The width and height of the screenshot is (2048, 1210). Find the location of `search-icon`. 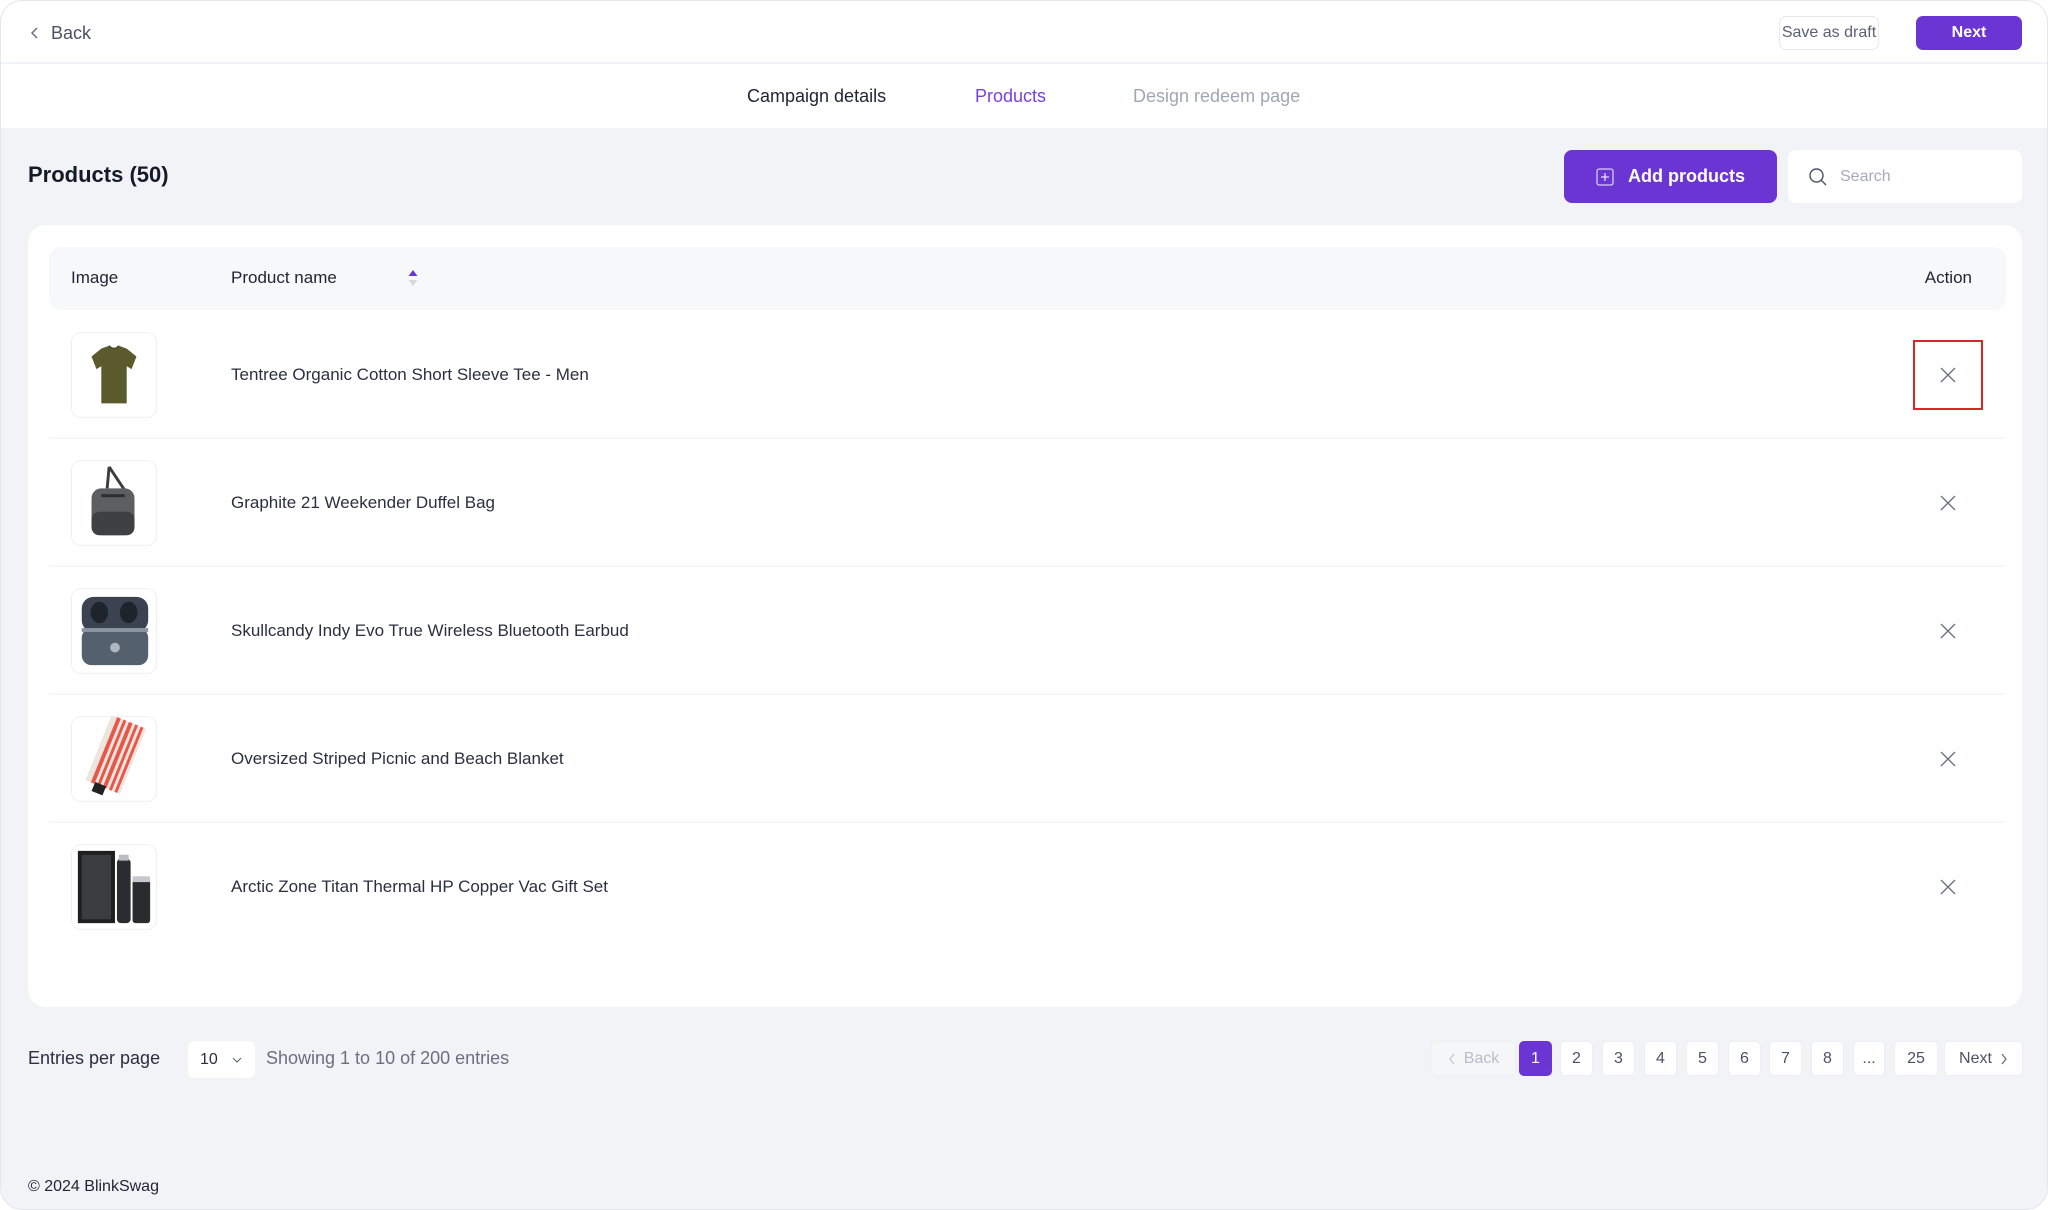

search-icon is located at coordinates (1818, 176).